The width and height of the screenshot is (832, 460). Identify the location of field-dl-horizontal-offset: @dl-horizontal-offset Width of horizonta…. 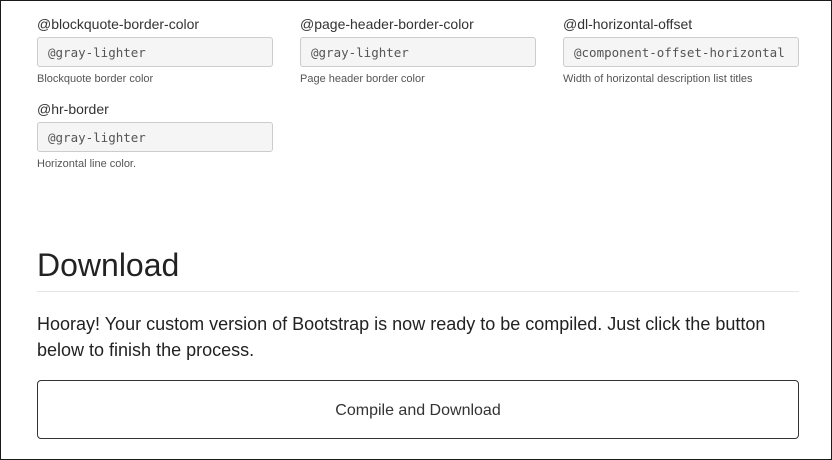
(681, 51).